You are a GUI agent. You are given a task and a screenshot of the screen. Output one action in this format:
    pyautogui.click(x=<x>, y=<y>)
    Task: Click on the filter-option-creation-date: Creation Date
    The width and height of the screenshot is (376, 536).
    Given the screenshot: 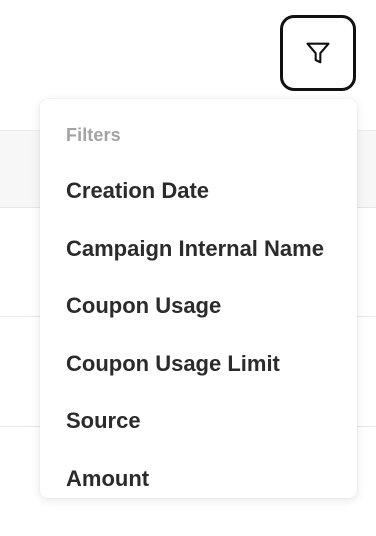 What is the action you would take?
    pyautogui.click(x=137, y=191)
    